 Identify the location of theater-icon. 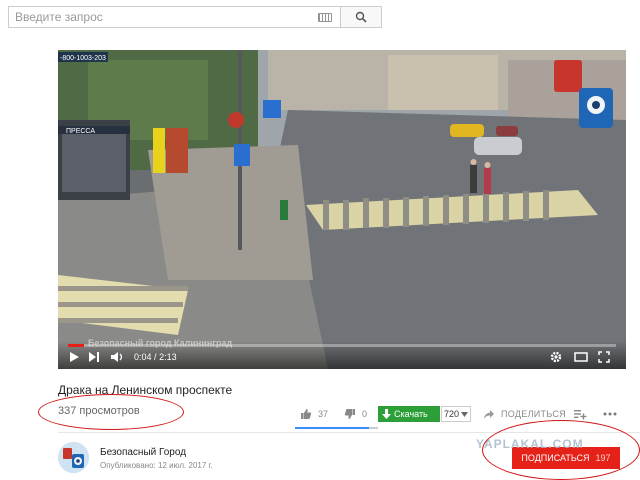
(581, 357).